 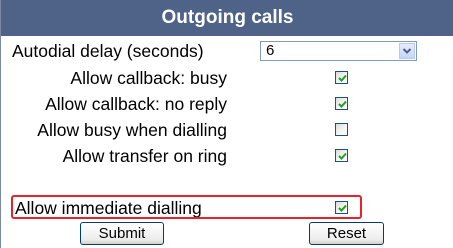 I want to click on highlight-box, so click(x=186, y=207).